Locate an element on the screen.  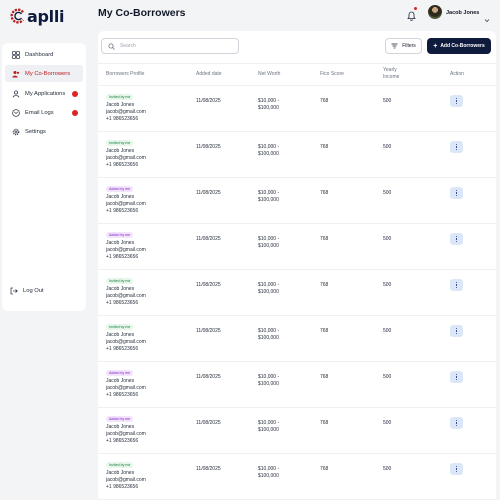
avatar is located at coordinates (435, 12).